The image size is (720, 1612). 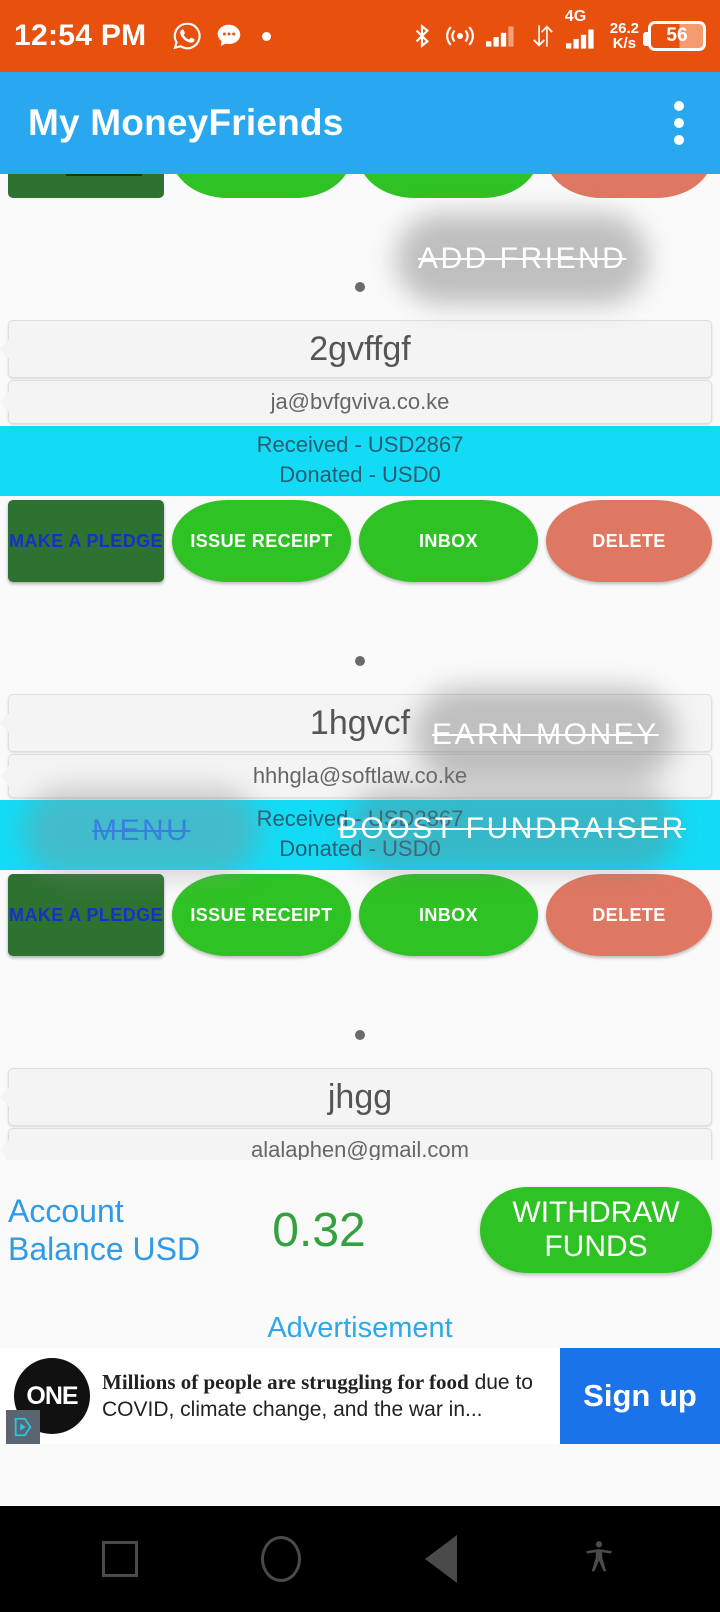 What do you see at coordinates (261, 186) in the screenshot?
I see `receipt-button-partial` at bounding box center [261, 186].